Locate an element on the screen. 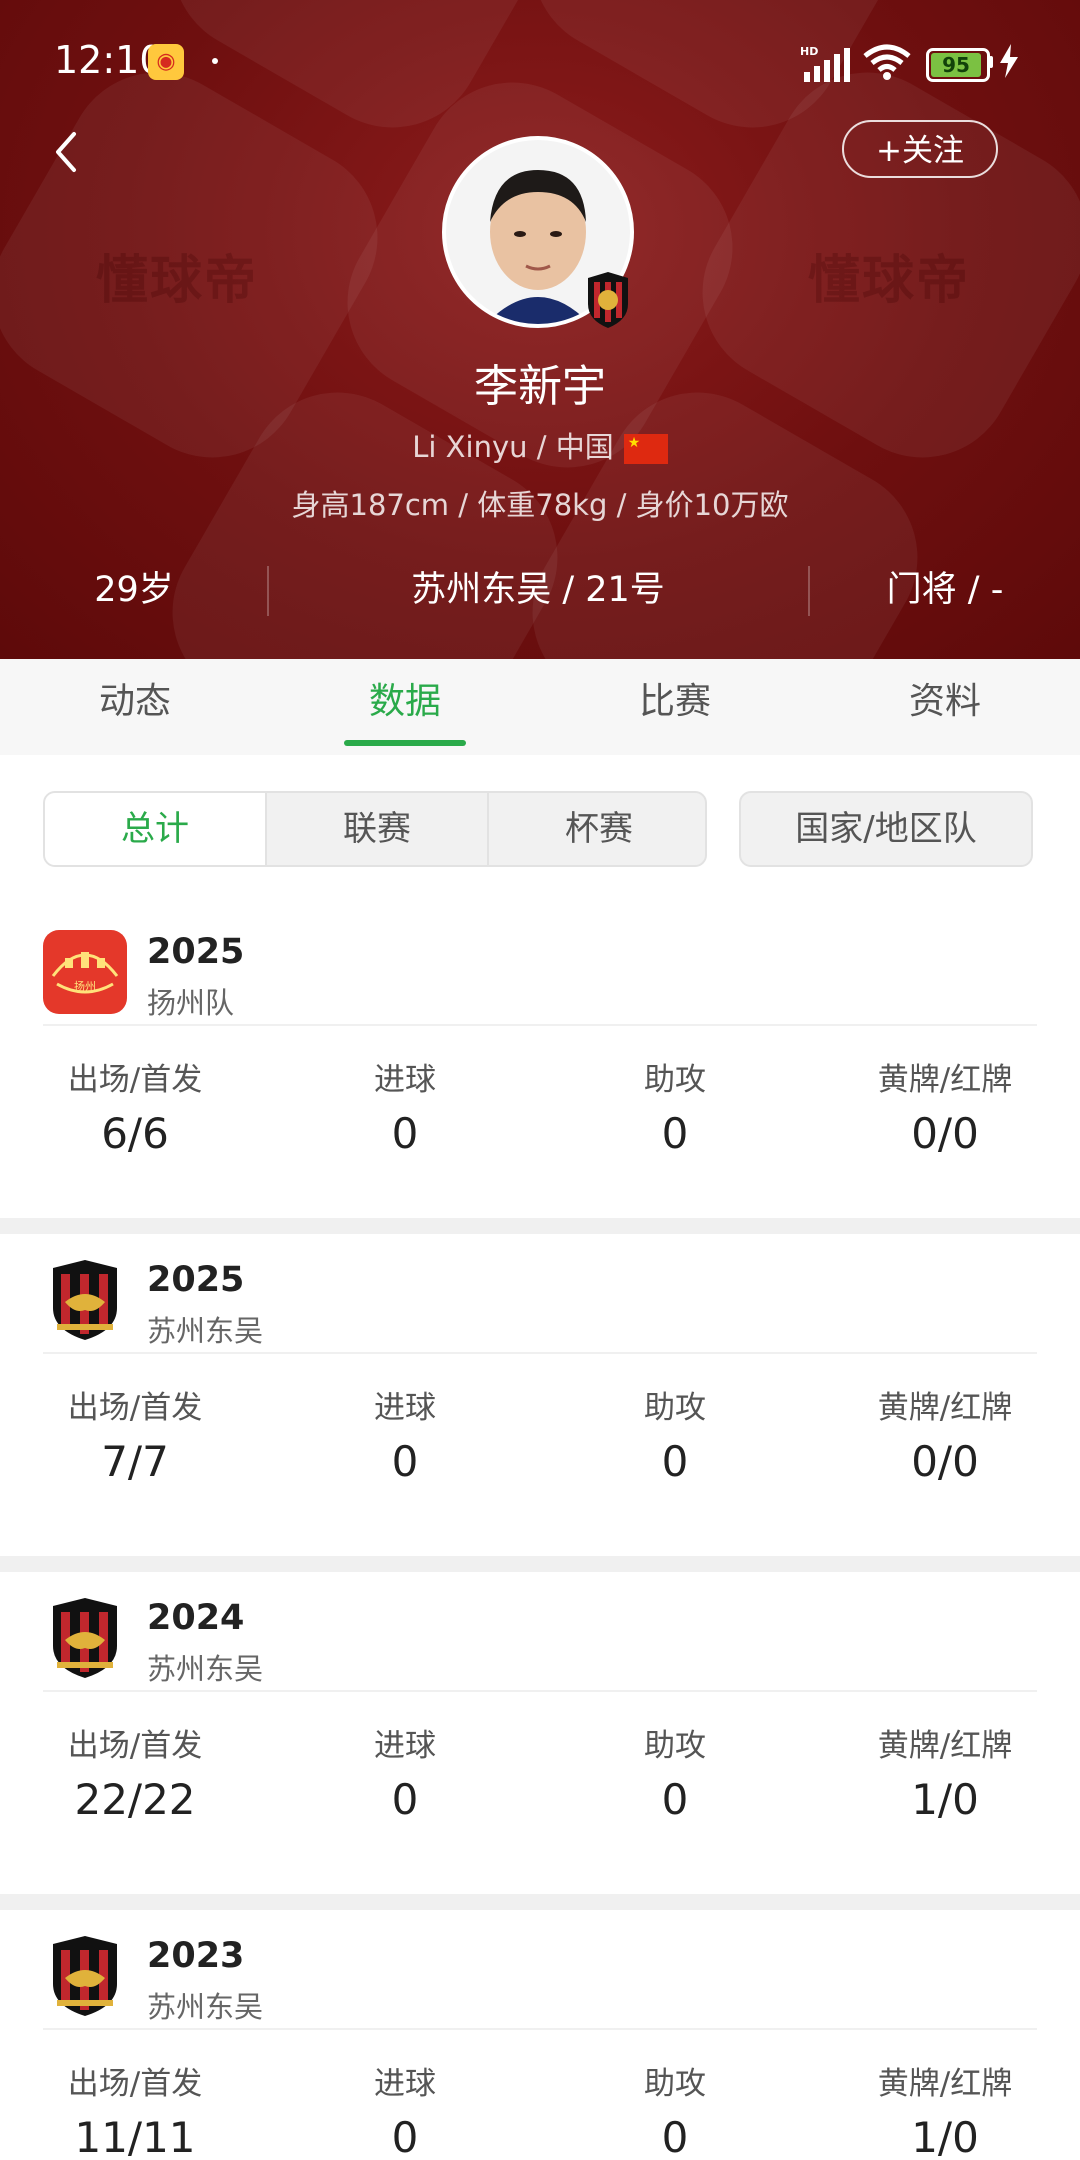  battery-level: 95 is located at coordinates (956, 65).